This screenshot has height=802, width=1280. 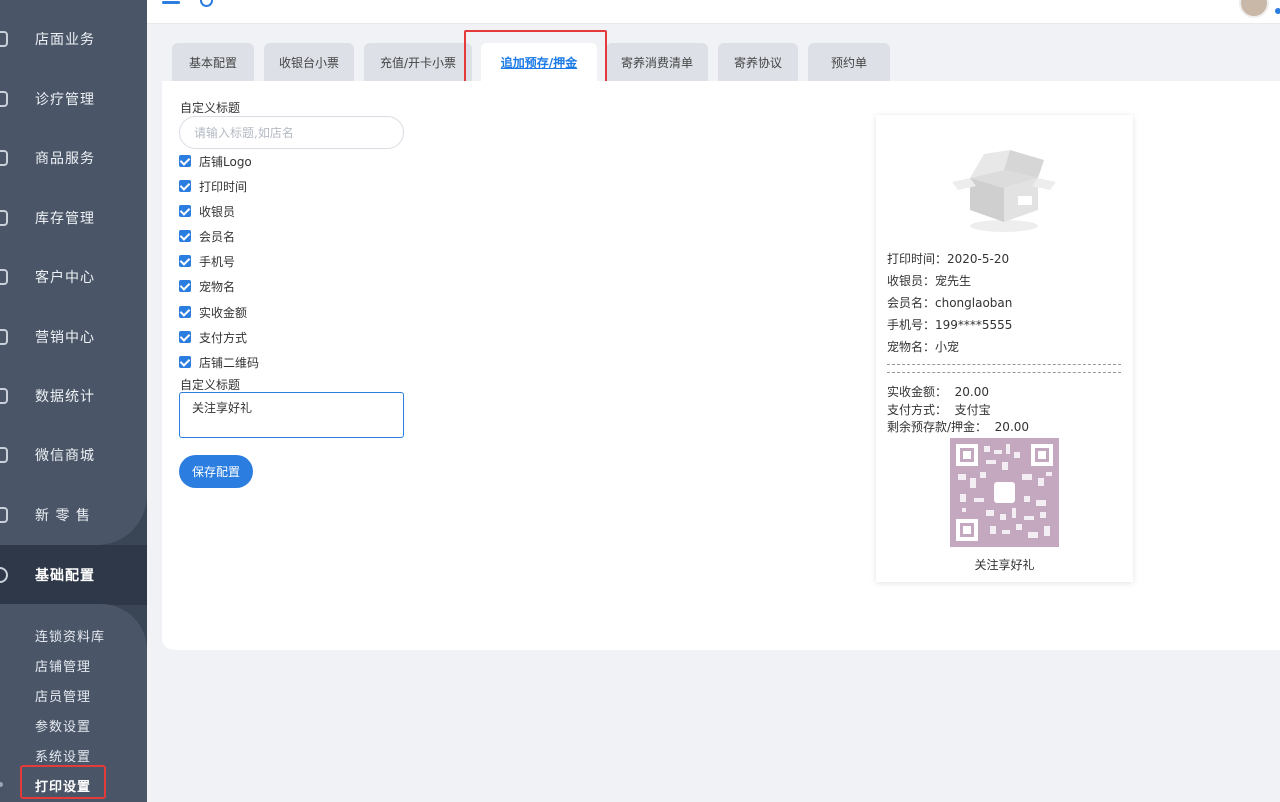 I want to click on option-label: 实收金额, so click(x=223, y=312).